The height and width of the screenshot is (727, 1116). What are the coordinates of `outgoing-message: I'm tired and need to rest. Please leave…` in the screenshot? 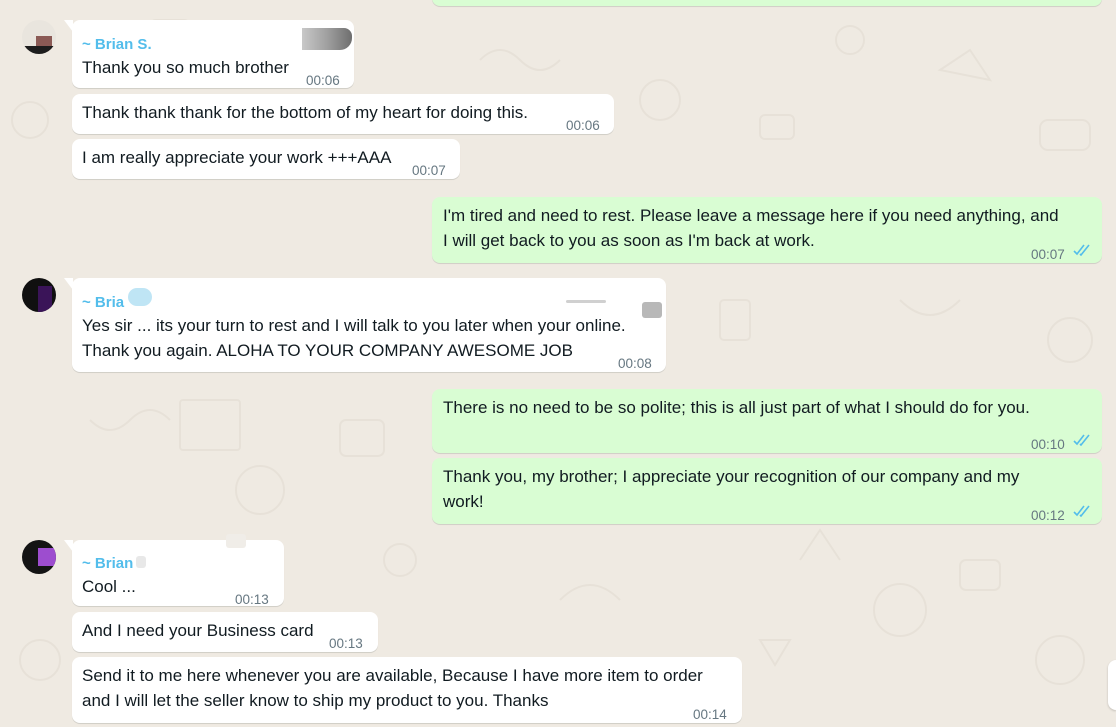 It's located at (767, 230).